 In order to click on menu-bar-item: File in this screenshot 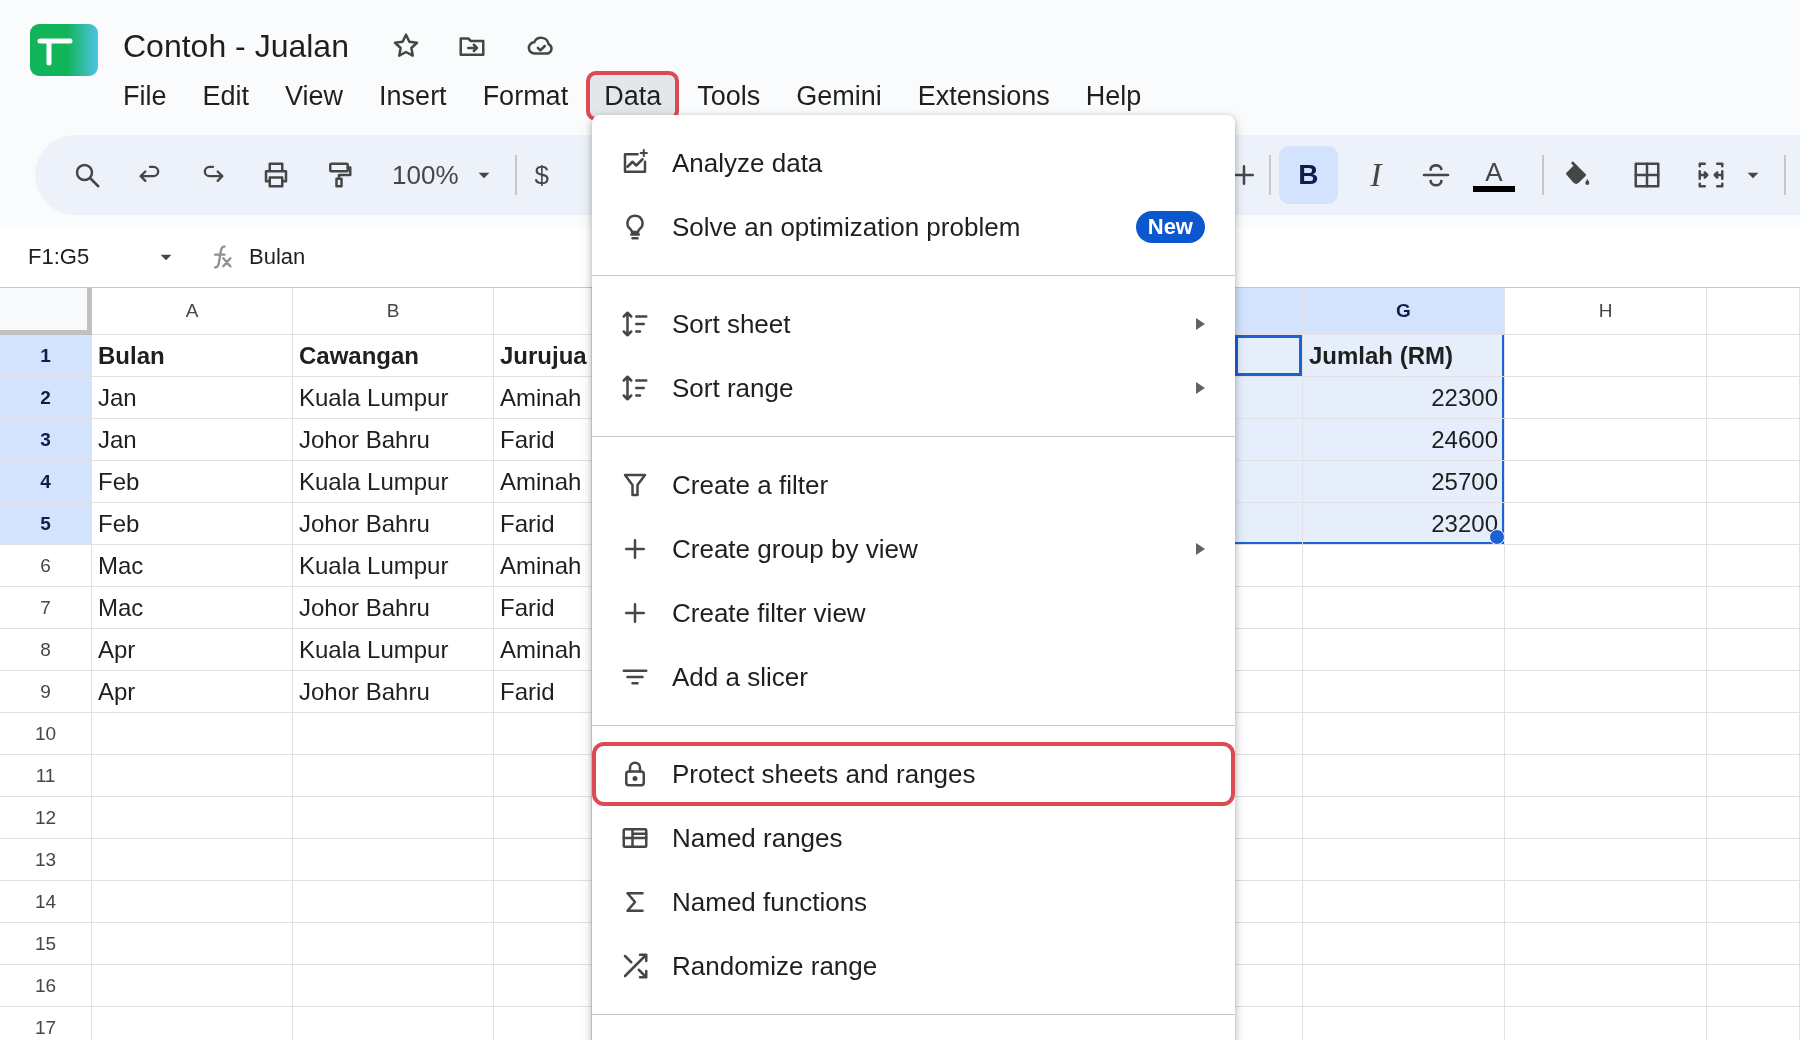, I will do `click(145, 96)`.